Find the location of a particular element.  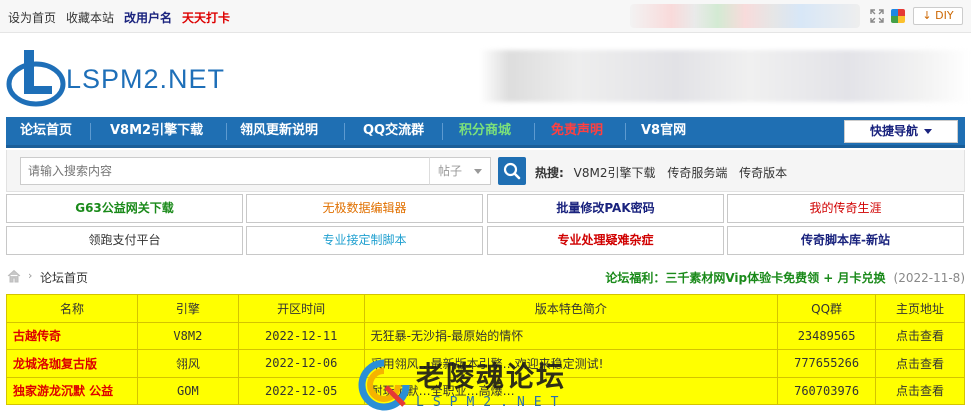

quick-nav-label: 快捷导航 is located at coordinates (893, 131).